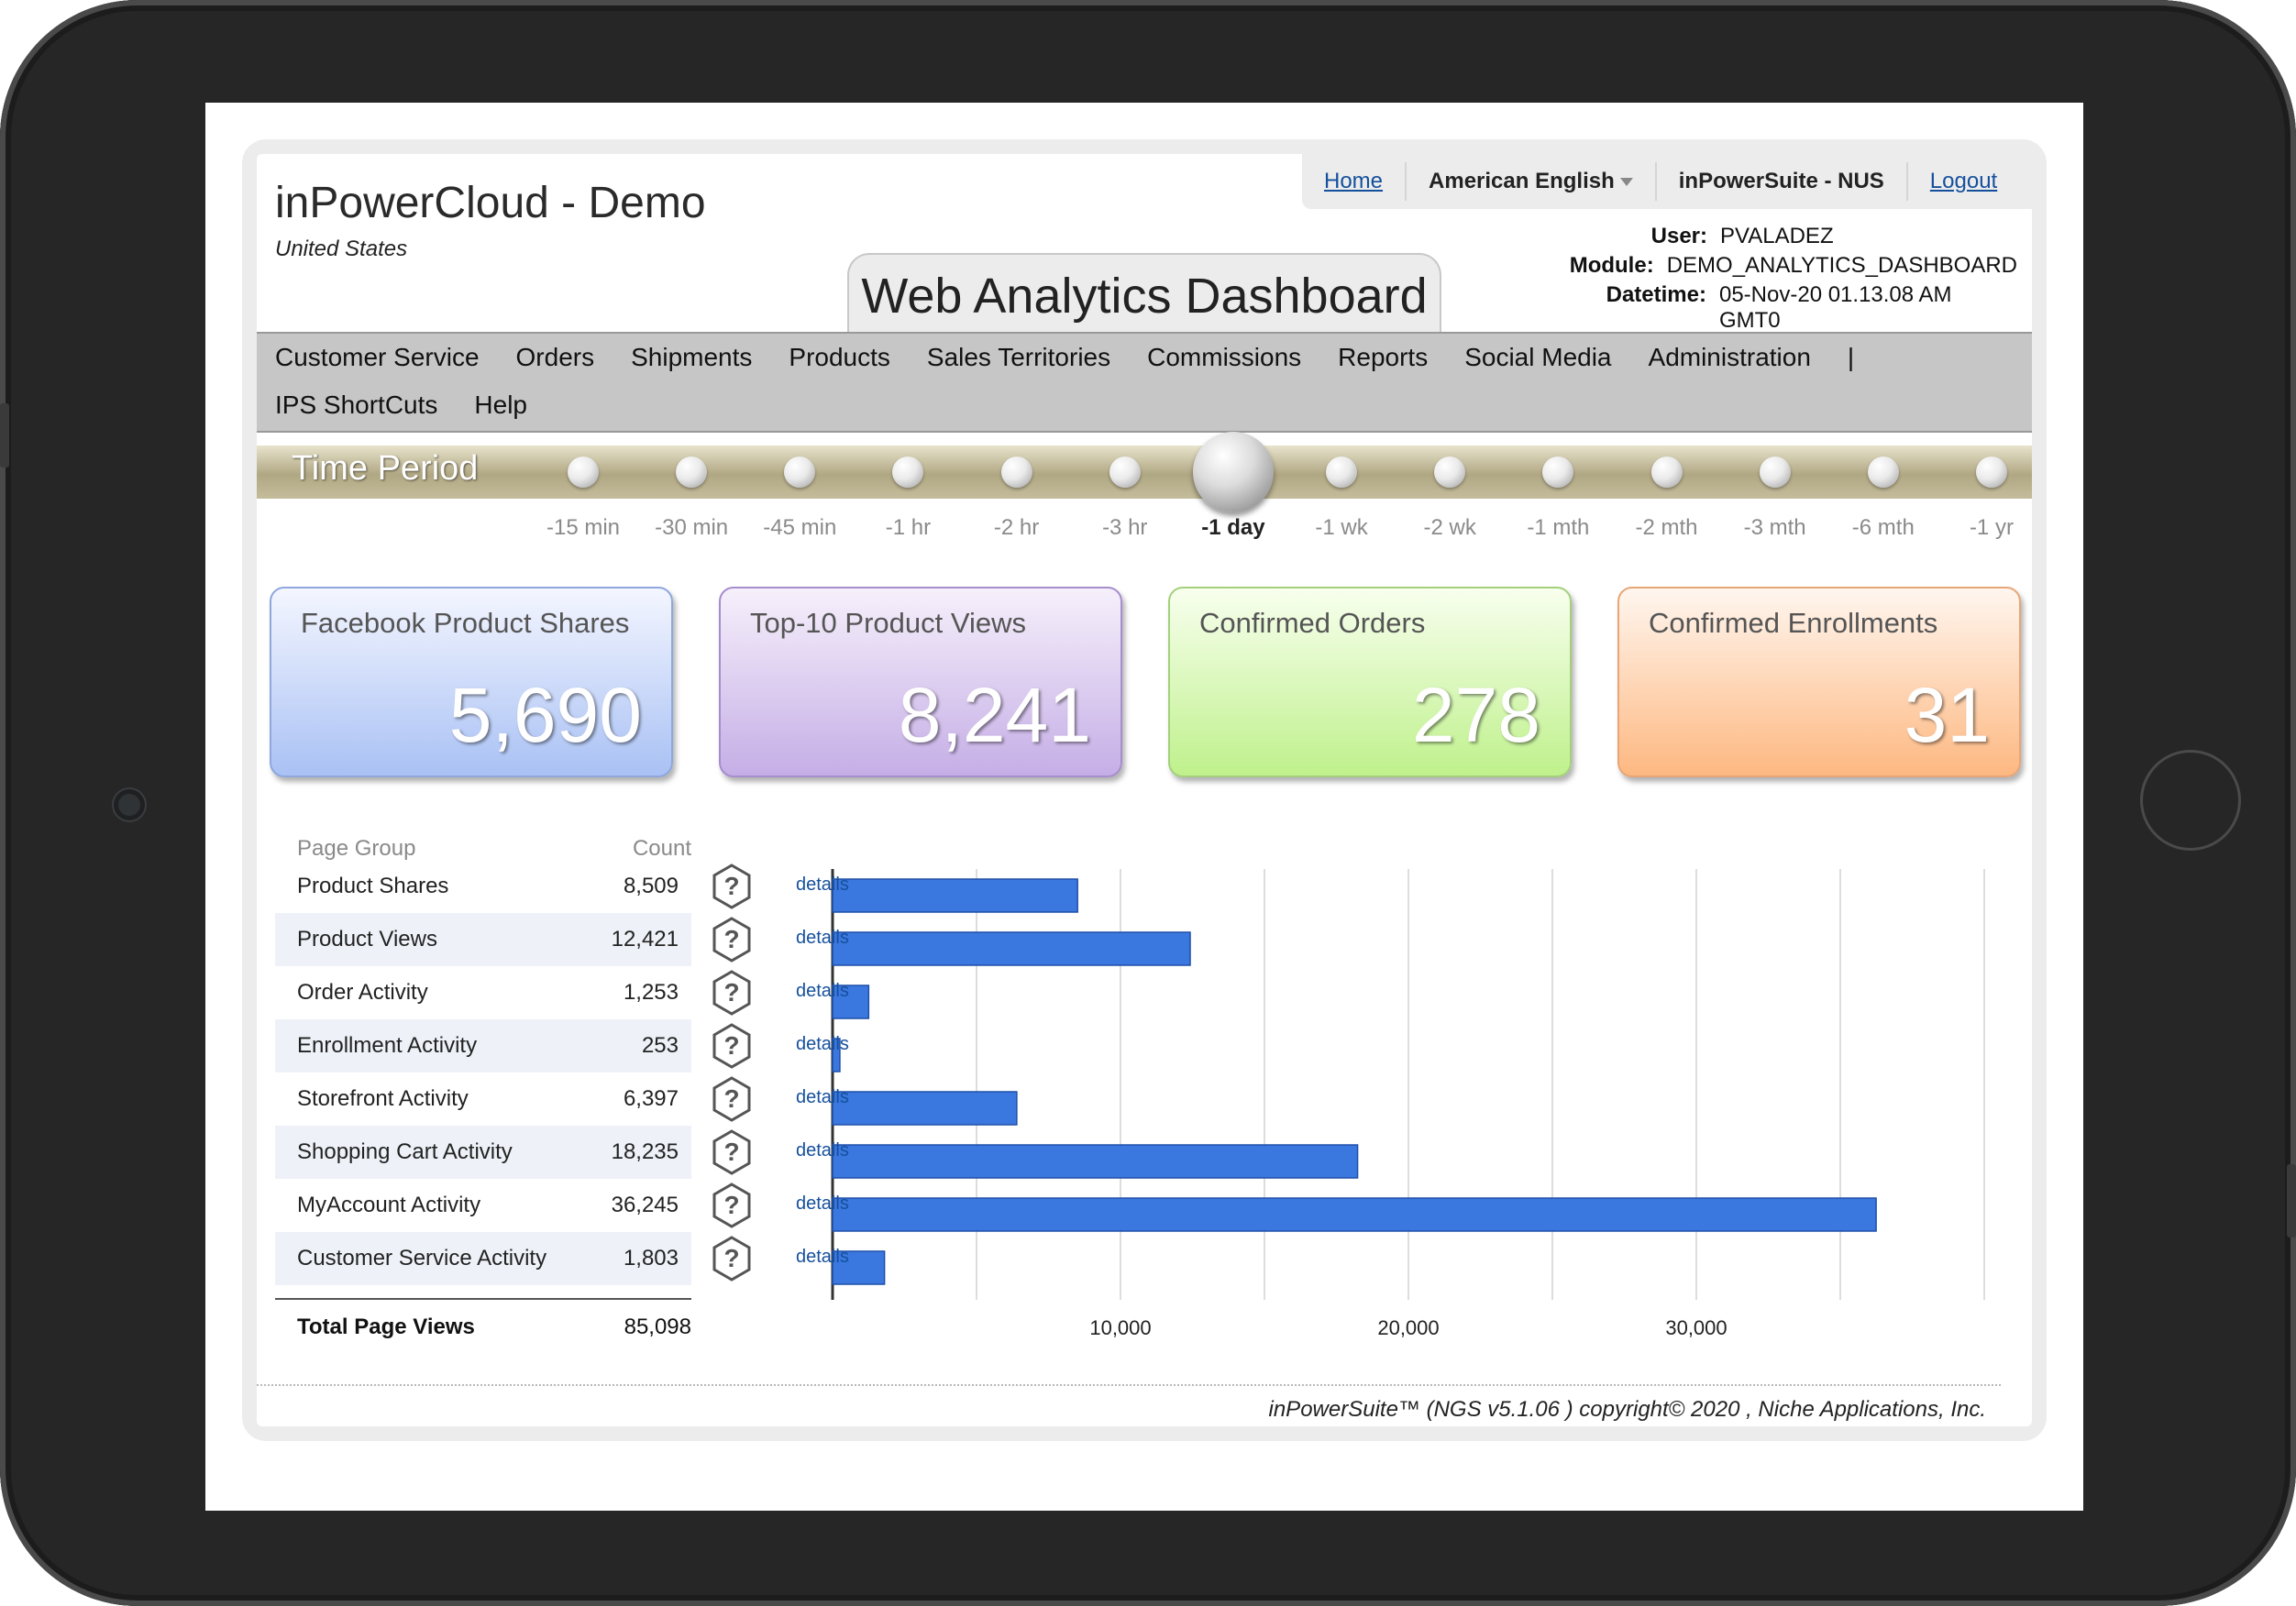 This screenshot has width=2296, height=1606. I want to click on language-select: American English, so click(1532, 181).